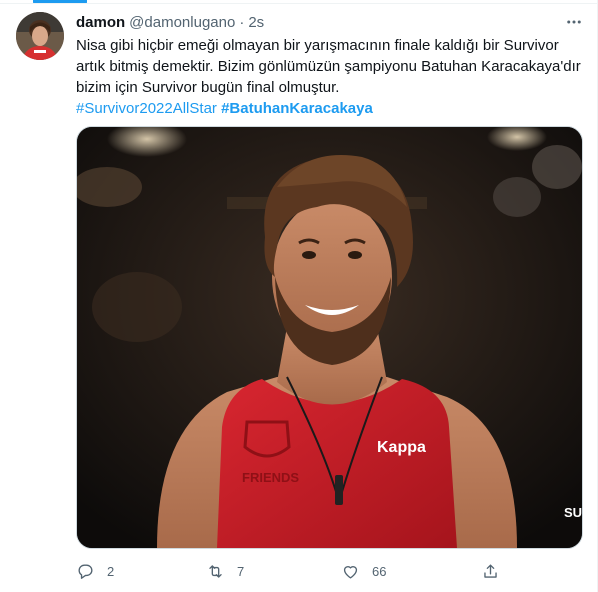 The image size is (598, 592). I want to click on reply-button: 2, so click(95, 571).